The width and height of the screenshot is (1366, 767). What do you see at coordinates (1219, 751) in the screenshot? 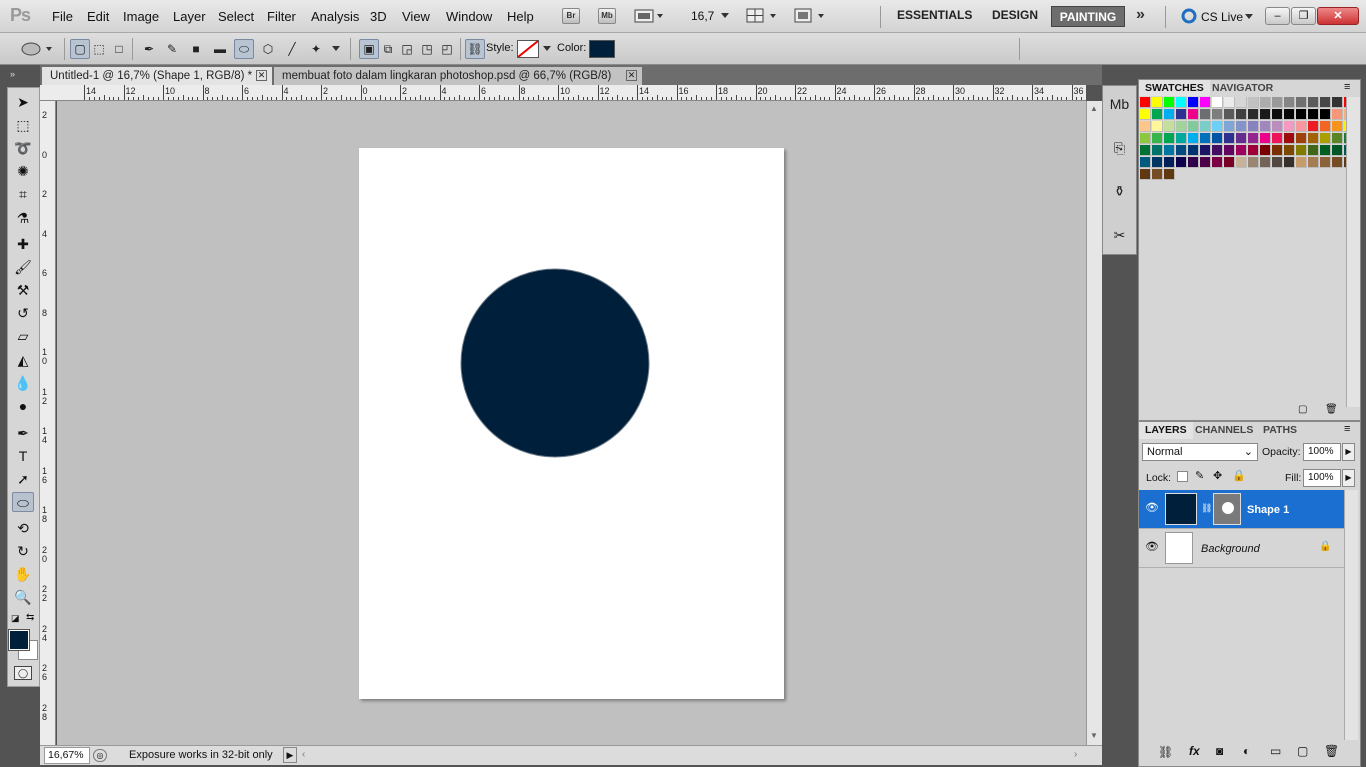
I see `add-mask-icon: ◙` at bounding box center [1219, 751].